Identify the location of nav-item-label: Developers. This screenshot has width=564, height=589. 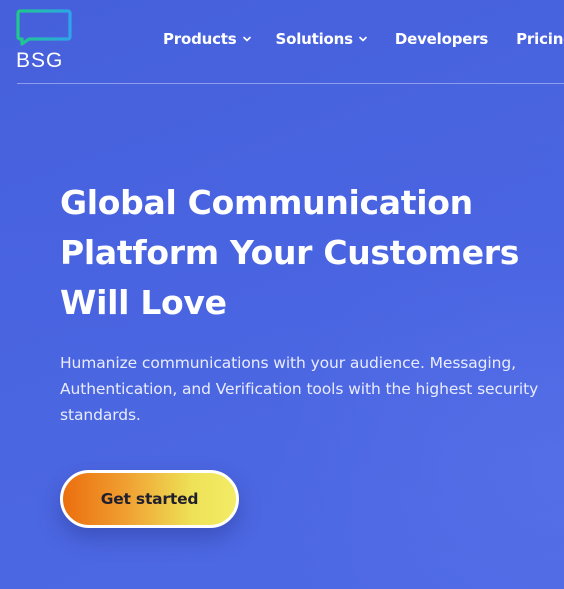
(441, 39).